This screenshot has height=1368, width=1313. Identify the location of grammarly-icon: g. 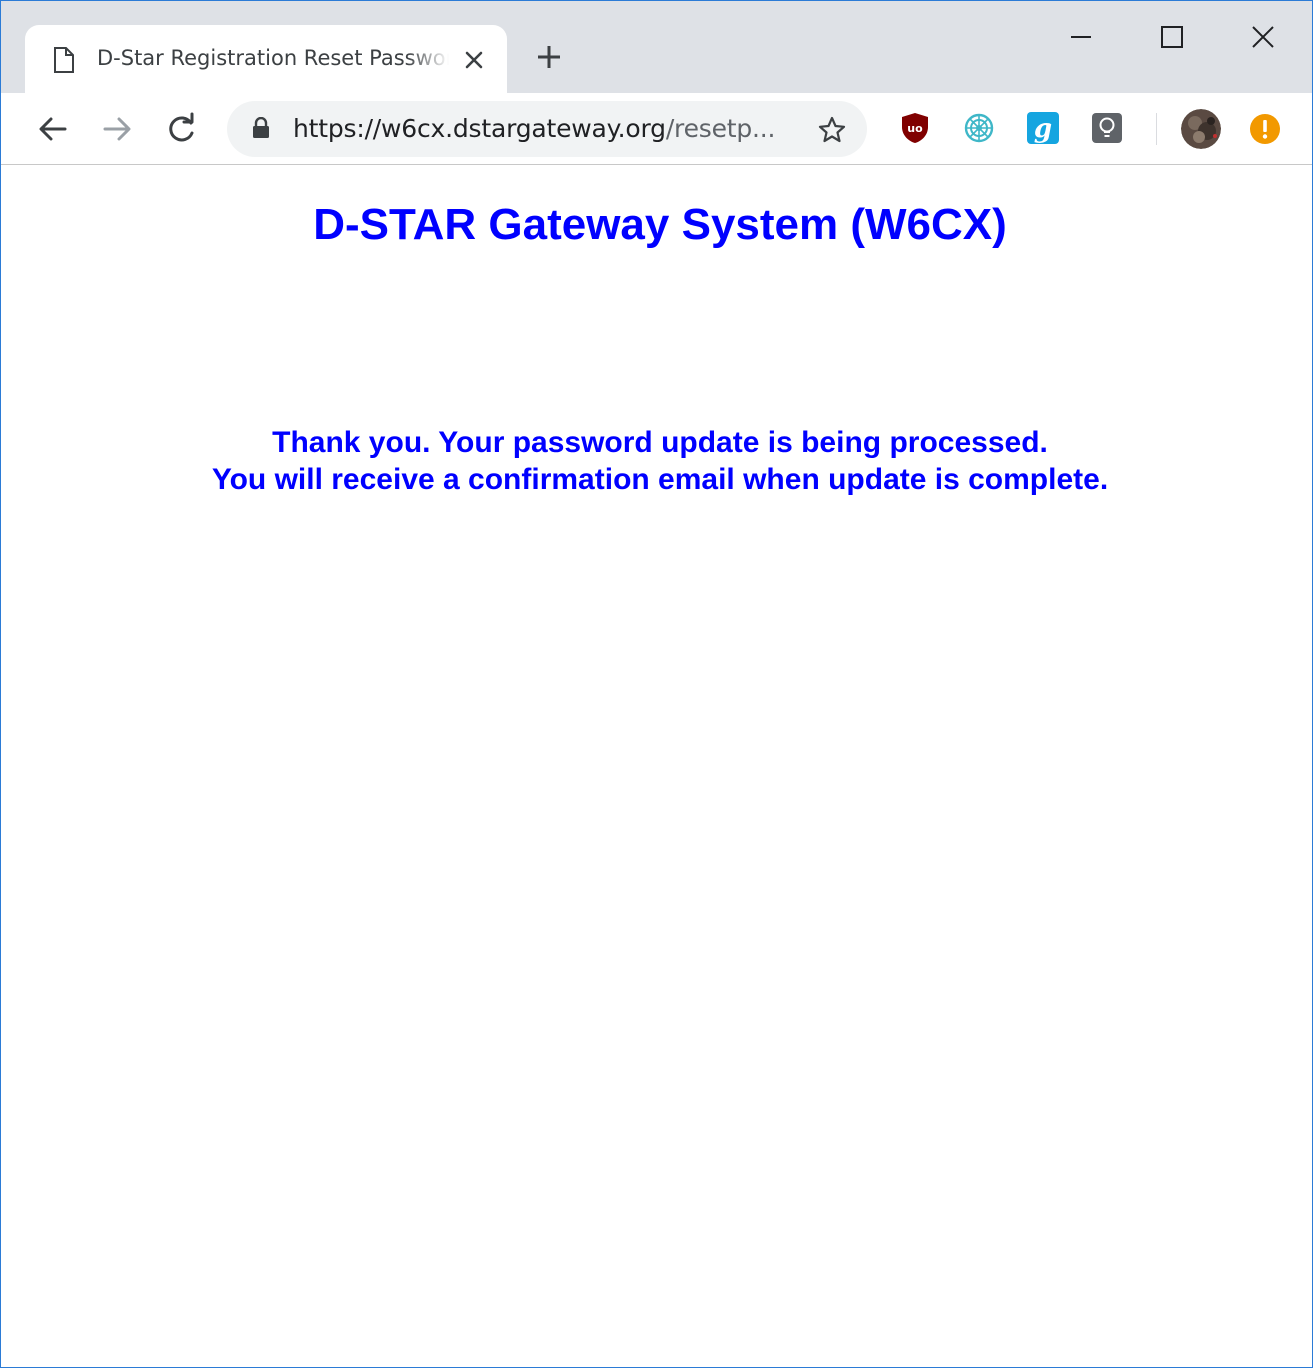
(1043, 128).